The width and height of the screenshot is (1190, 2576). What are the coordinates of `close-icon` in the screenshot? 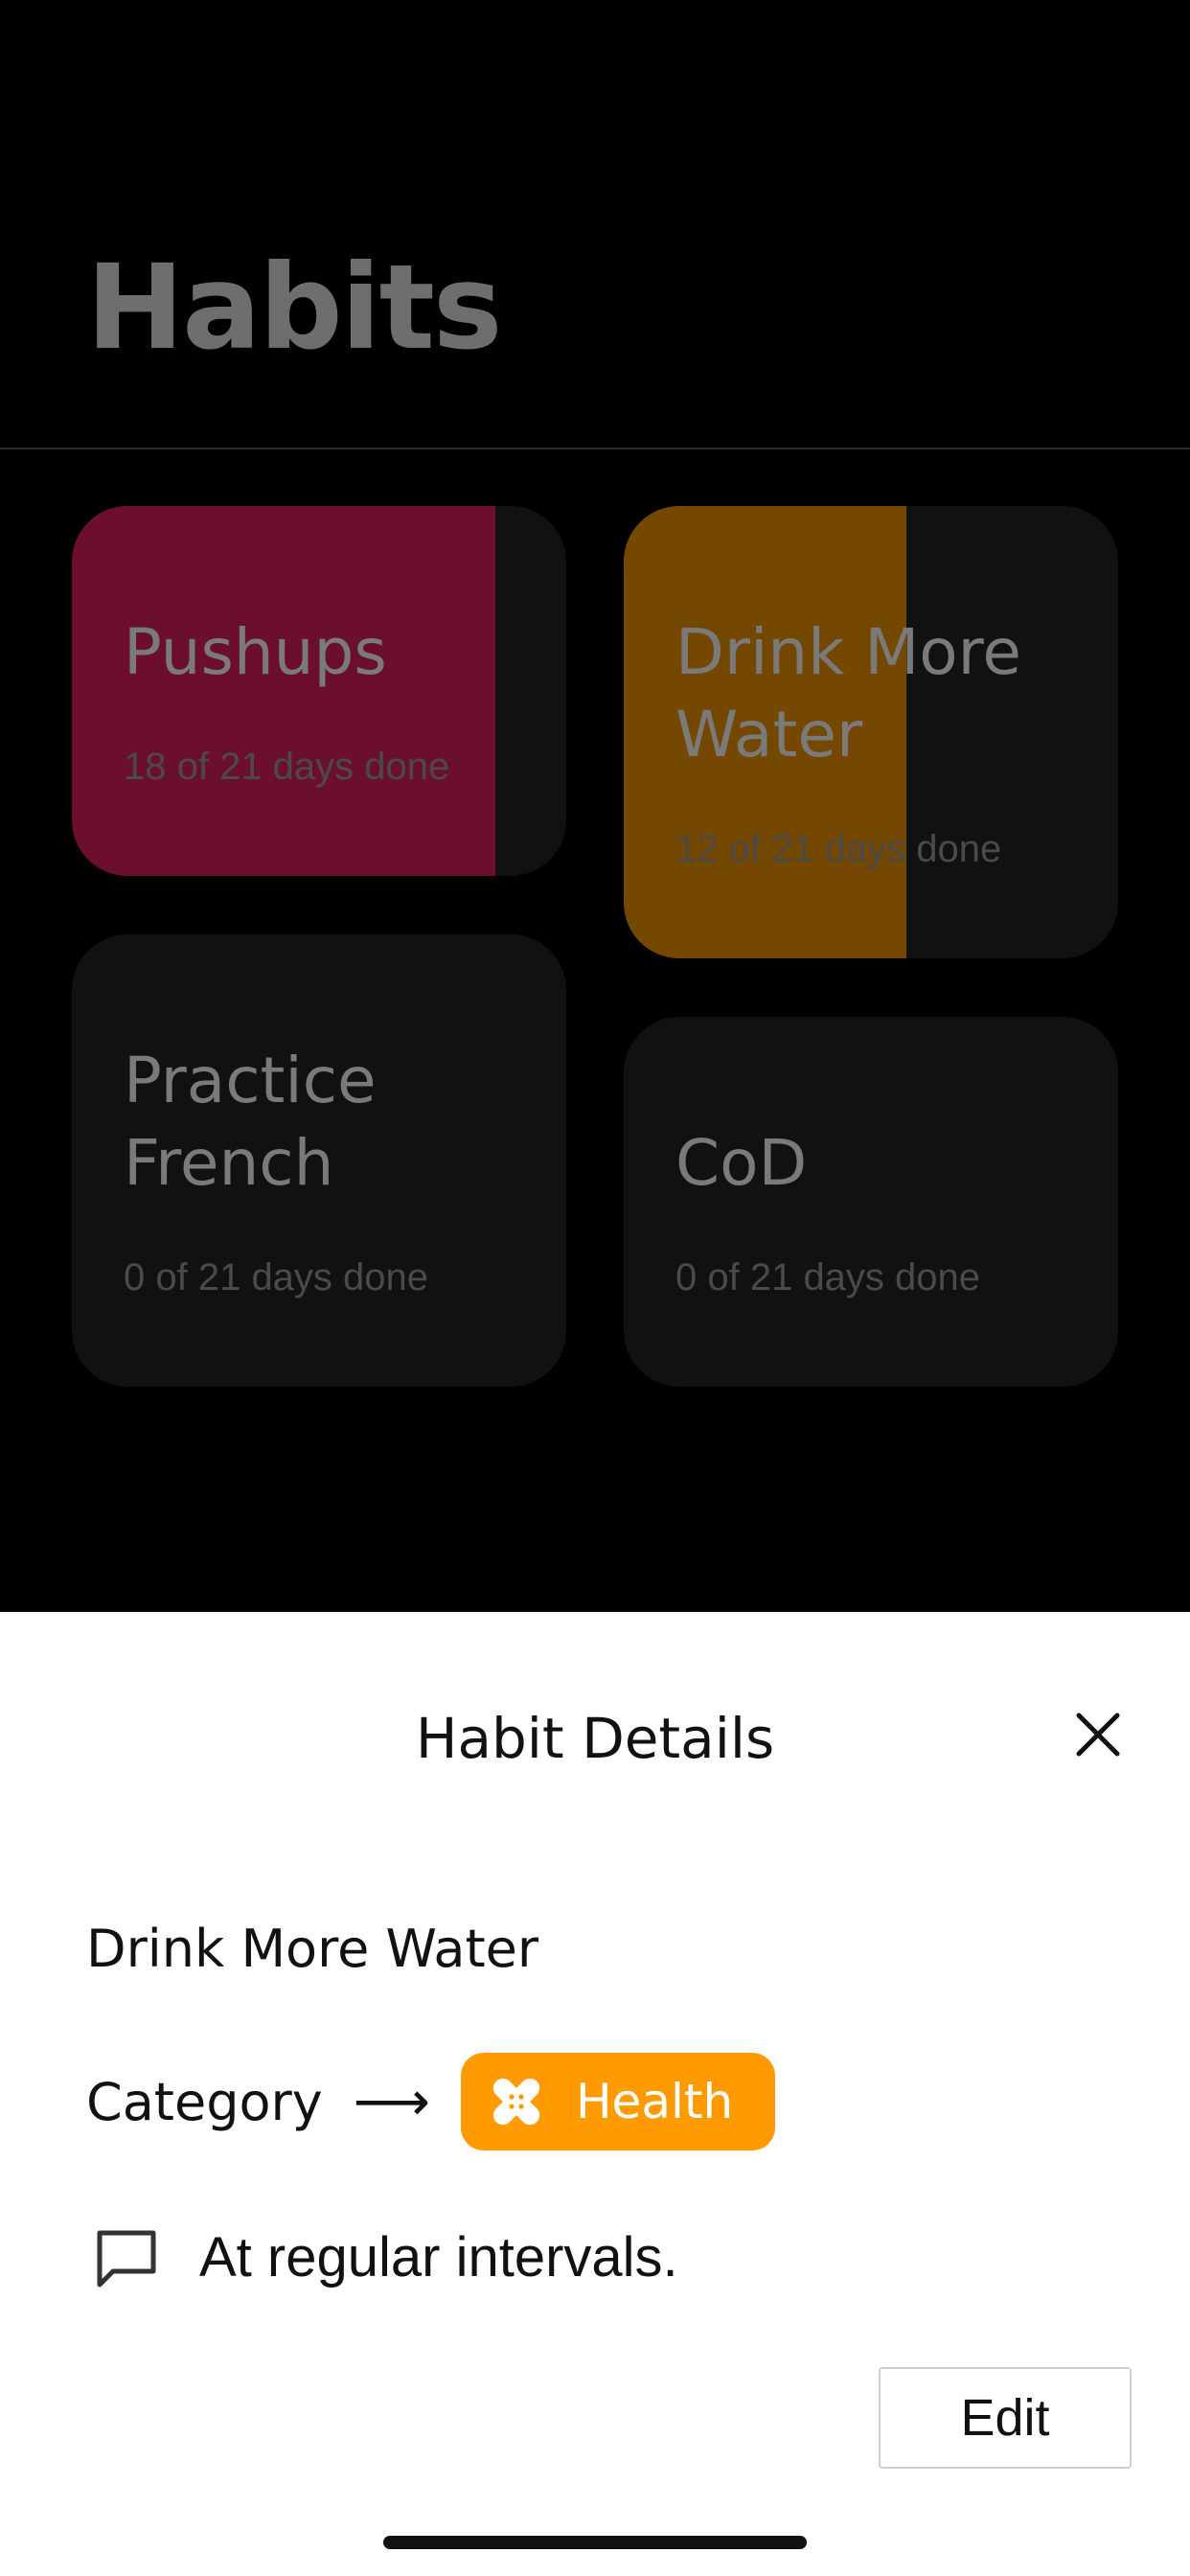 It's located at (1098, 1735).